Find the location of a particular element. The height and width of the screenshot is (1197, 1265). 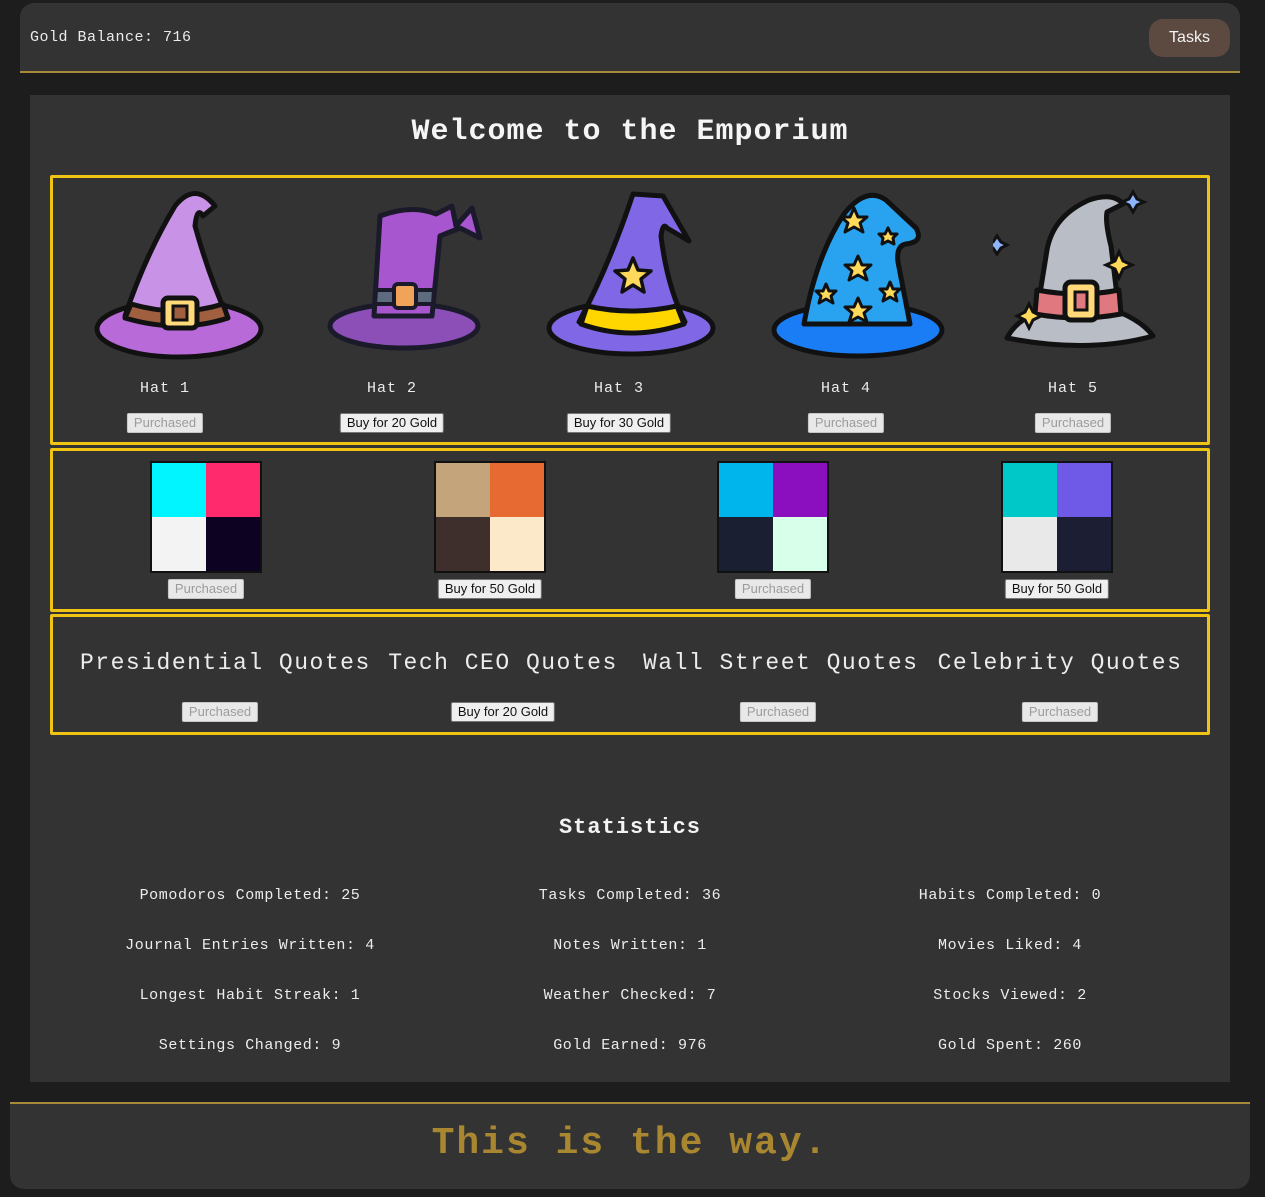

quote-pack-item: Celebrity Quotes Purchased is located at coordinates (1060, 676).